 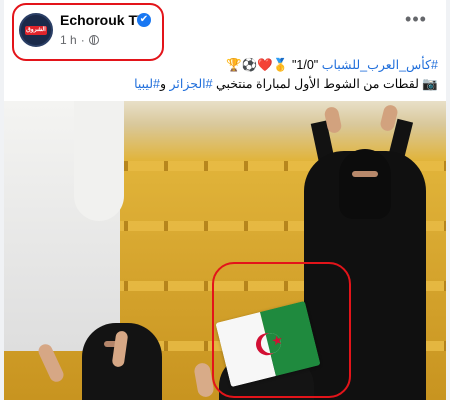 What do you see at coordinates (416, 22) in the screenshot?
I see `more-options-icon: •••` at bounding box center [416, 22].